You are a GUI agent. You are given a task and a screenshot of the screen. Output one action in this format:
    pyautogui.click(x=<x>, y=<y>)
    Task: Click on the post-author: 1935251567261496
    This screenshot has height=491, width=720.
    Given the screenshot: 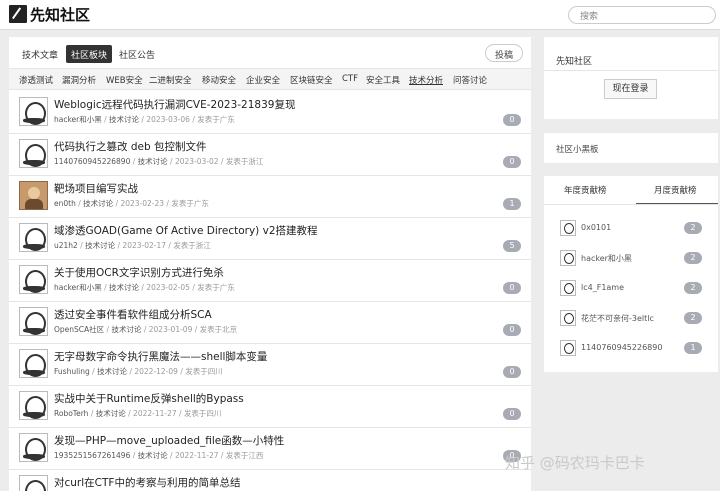 What is the action you would take?
    pyautogui.click(x=92, y=455)
    